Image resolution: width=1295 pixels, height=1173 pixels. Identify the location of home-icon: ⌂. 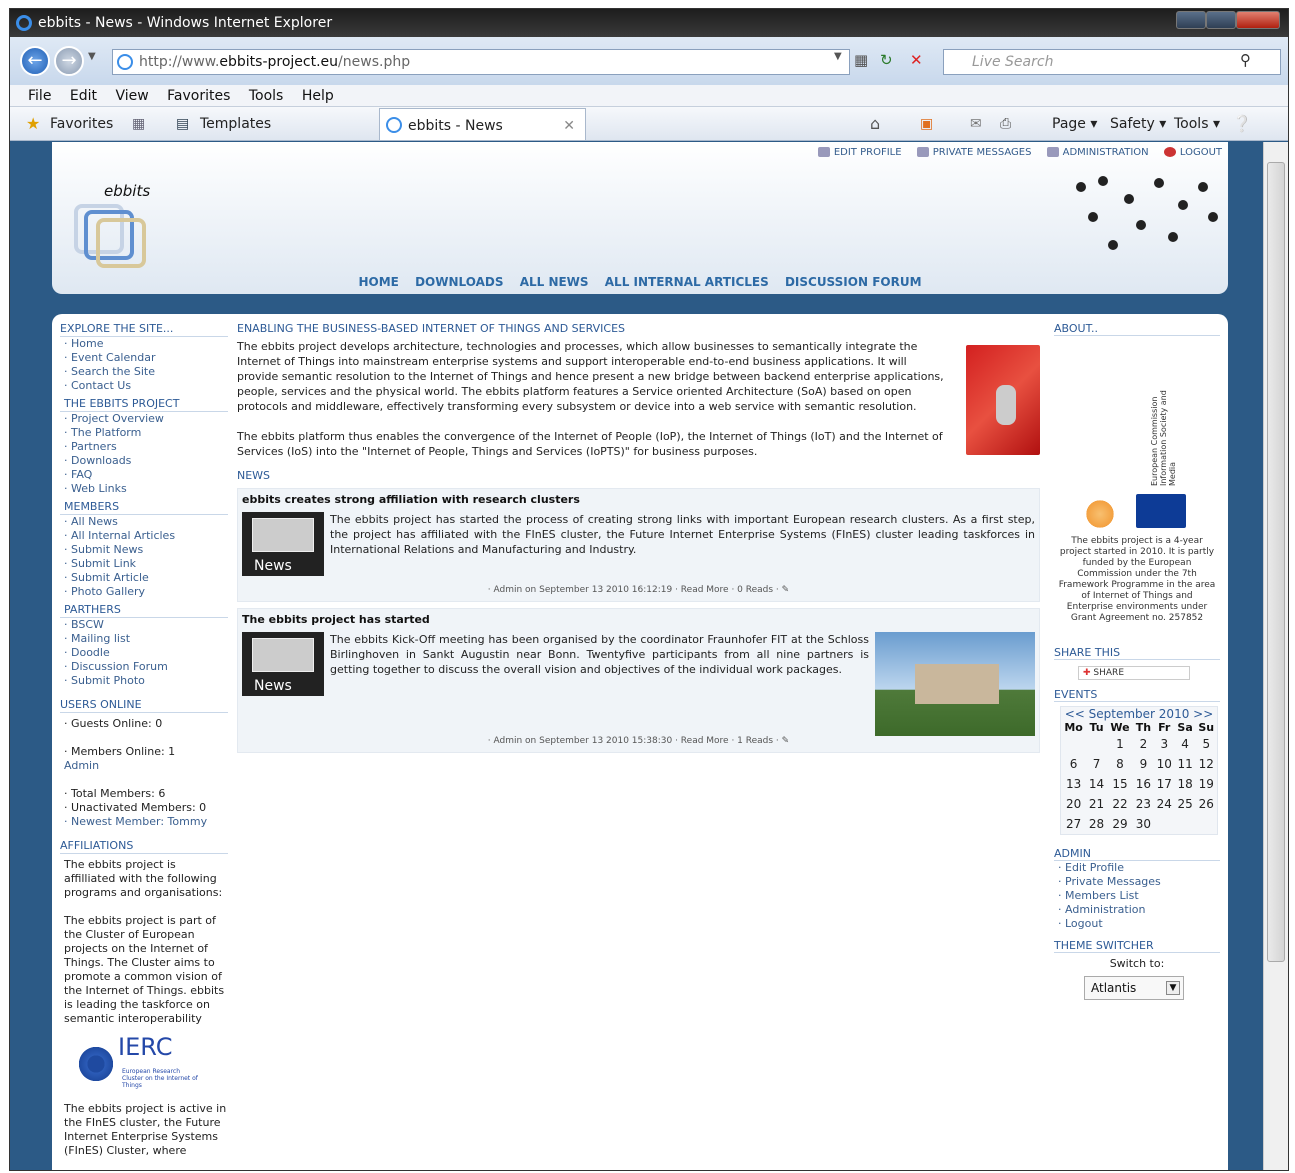
(875, 124).